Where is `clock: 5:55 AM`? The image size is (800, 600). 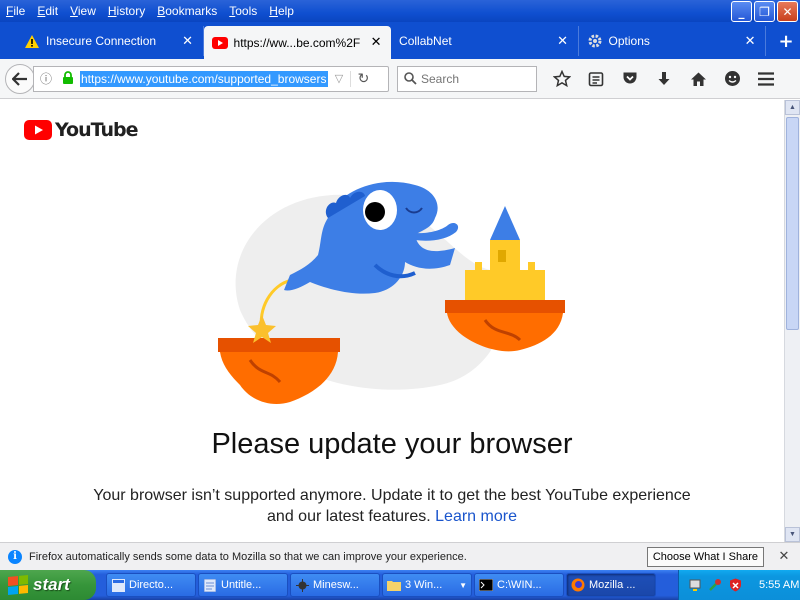 clock: 5:55 AM is located at coordinates (779, 585).